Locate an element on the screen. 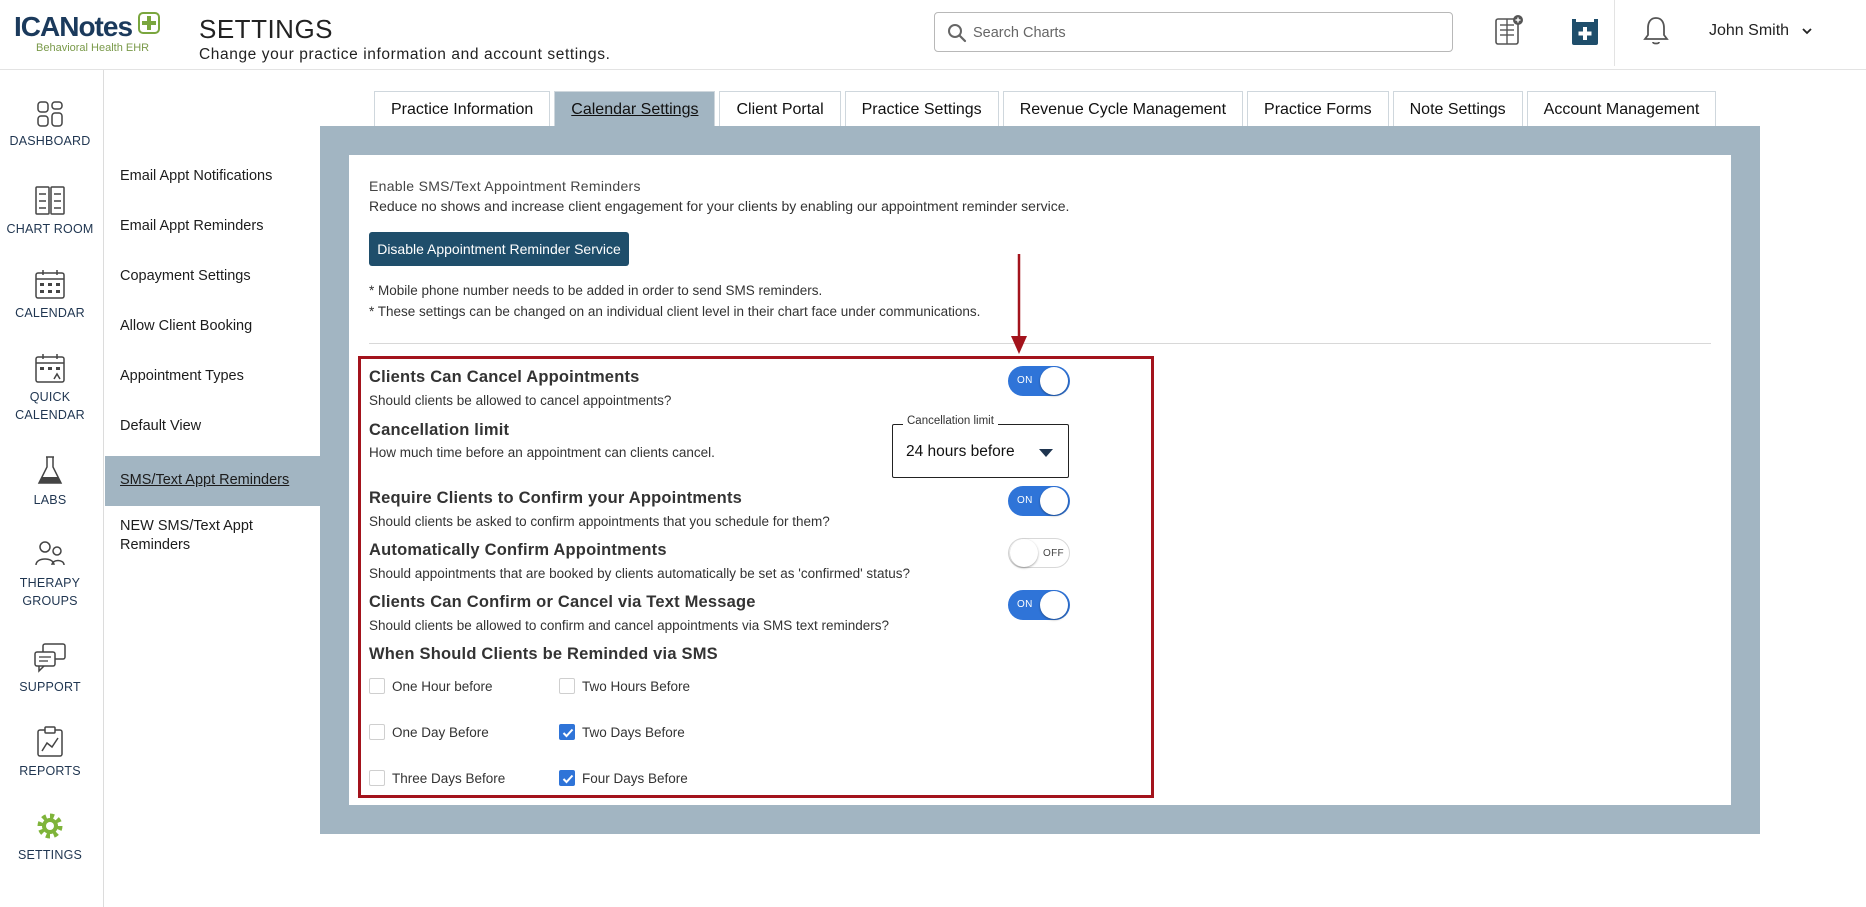  logo-subtitle: Behavioral Health EHR is located at coordinates (93, 48).